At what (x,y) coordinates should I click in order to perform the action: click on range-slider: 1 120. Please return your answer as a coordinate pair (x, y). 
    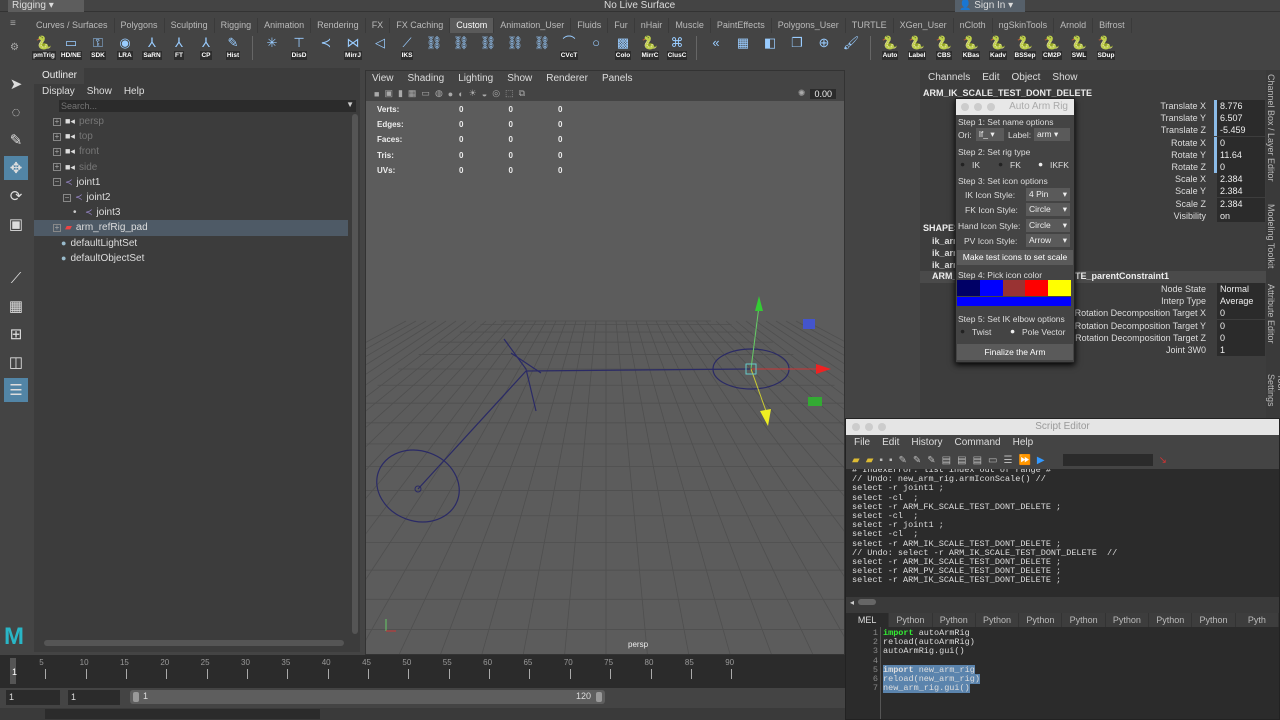
    Looking at the image, I should click on (367, 697).